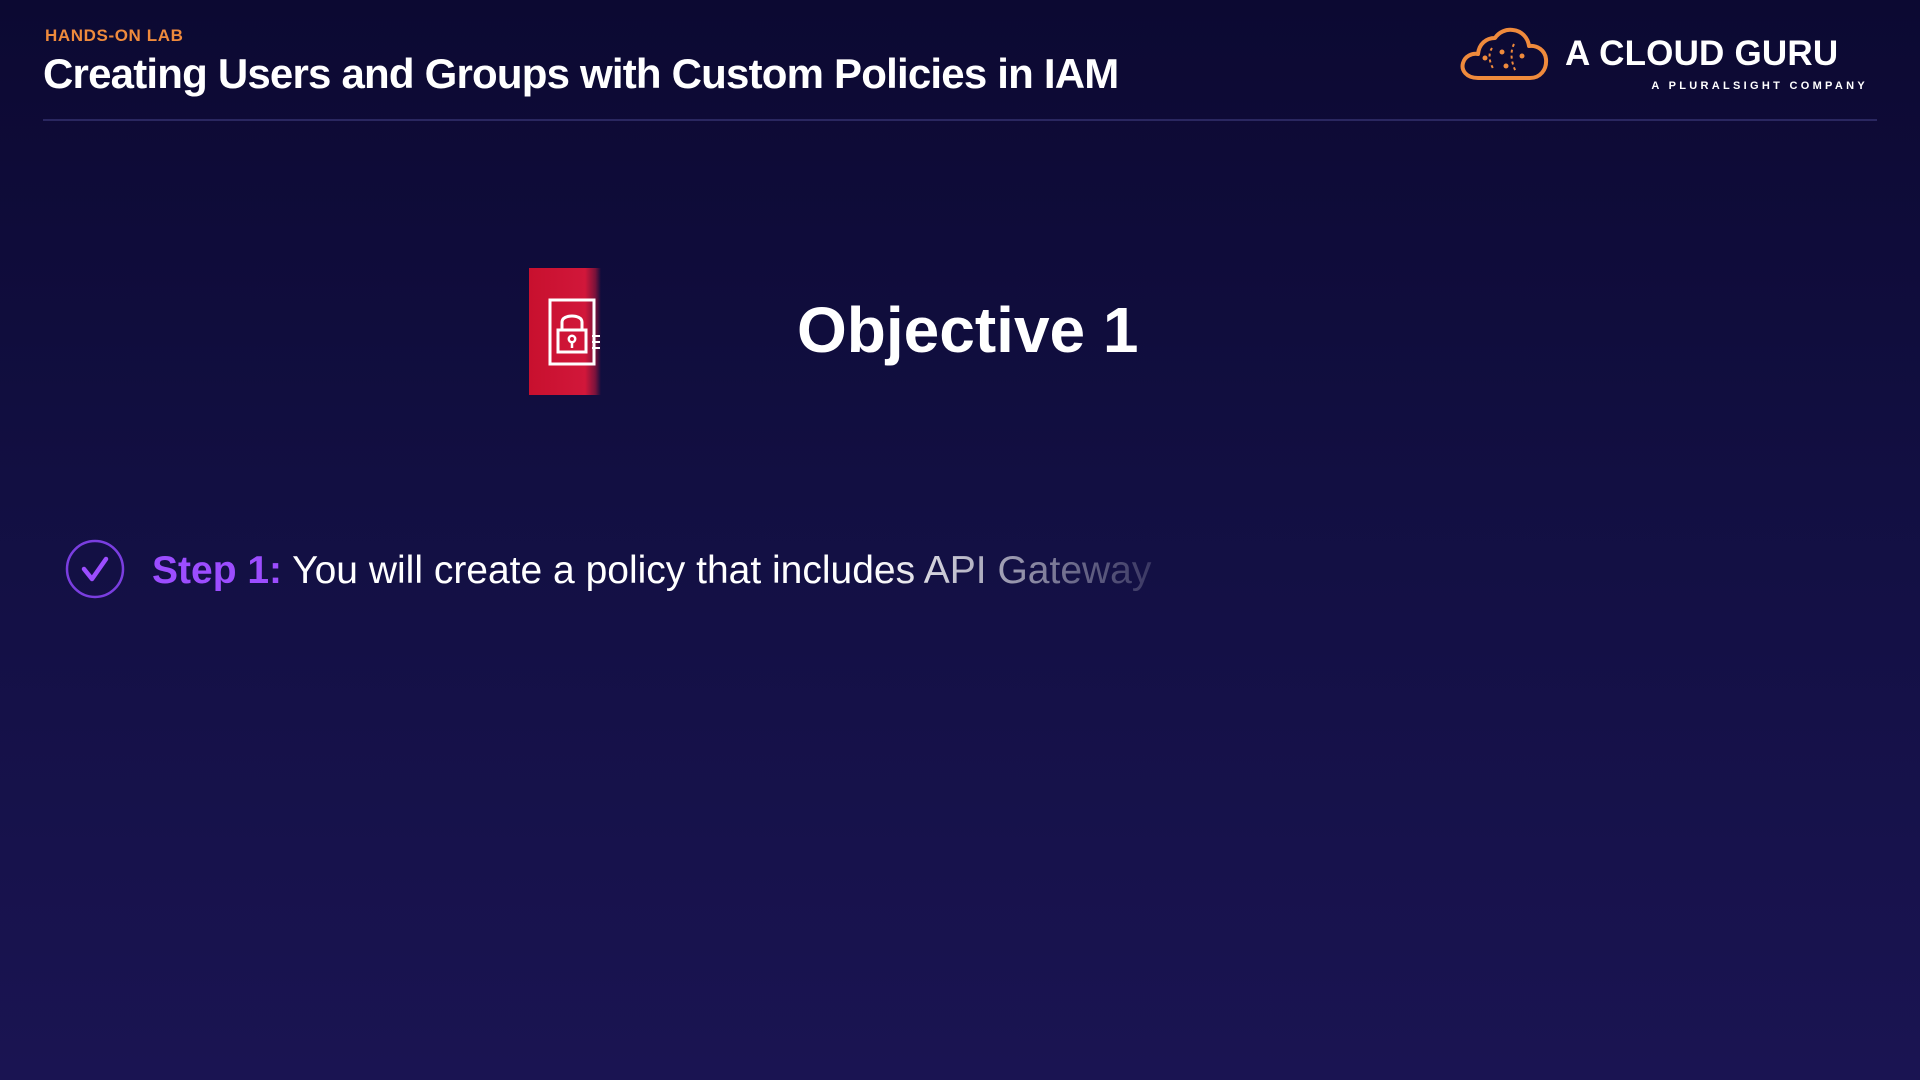 The width and height of the screenshot is (1920, 1080). I want to click on objective-title: Objective 1, so click(968, 330).